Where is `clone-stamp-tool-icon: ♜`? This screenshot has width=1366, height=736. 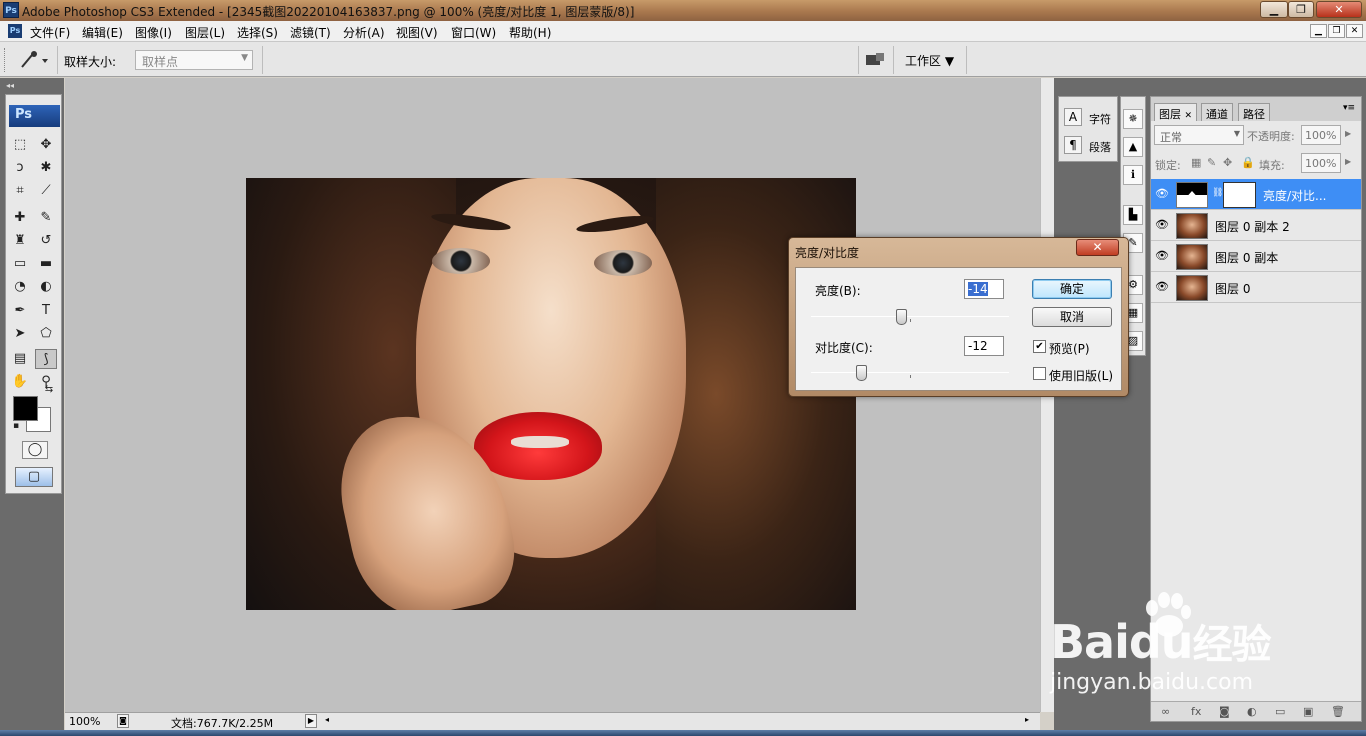 clone-stamp-tool-icon: ♜ is located at coordinates (20, 241).